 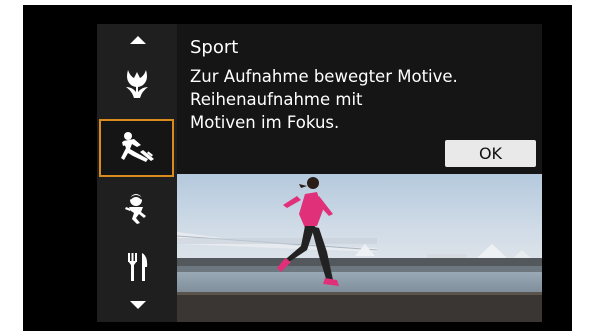 What do you see at coordinates (138, 305) in the screenshot?
I see `scroll-down-arrow-icon` at bounding box center [138, 305].